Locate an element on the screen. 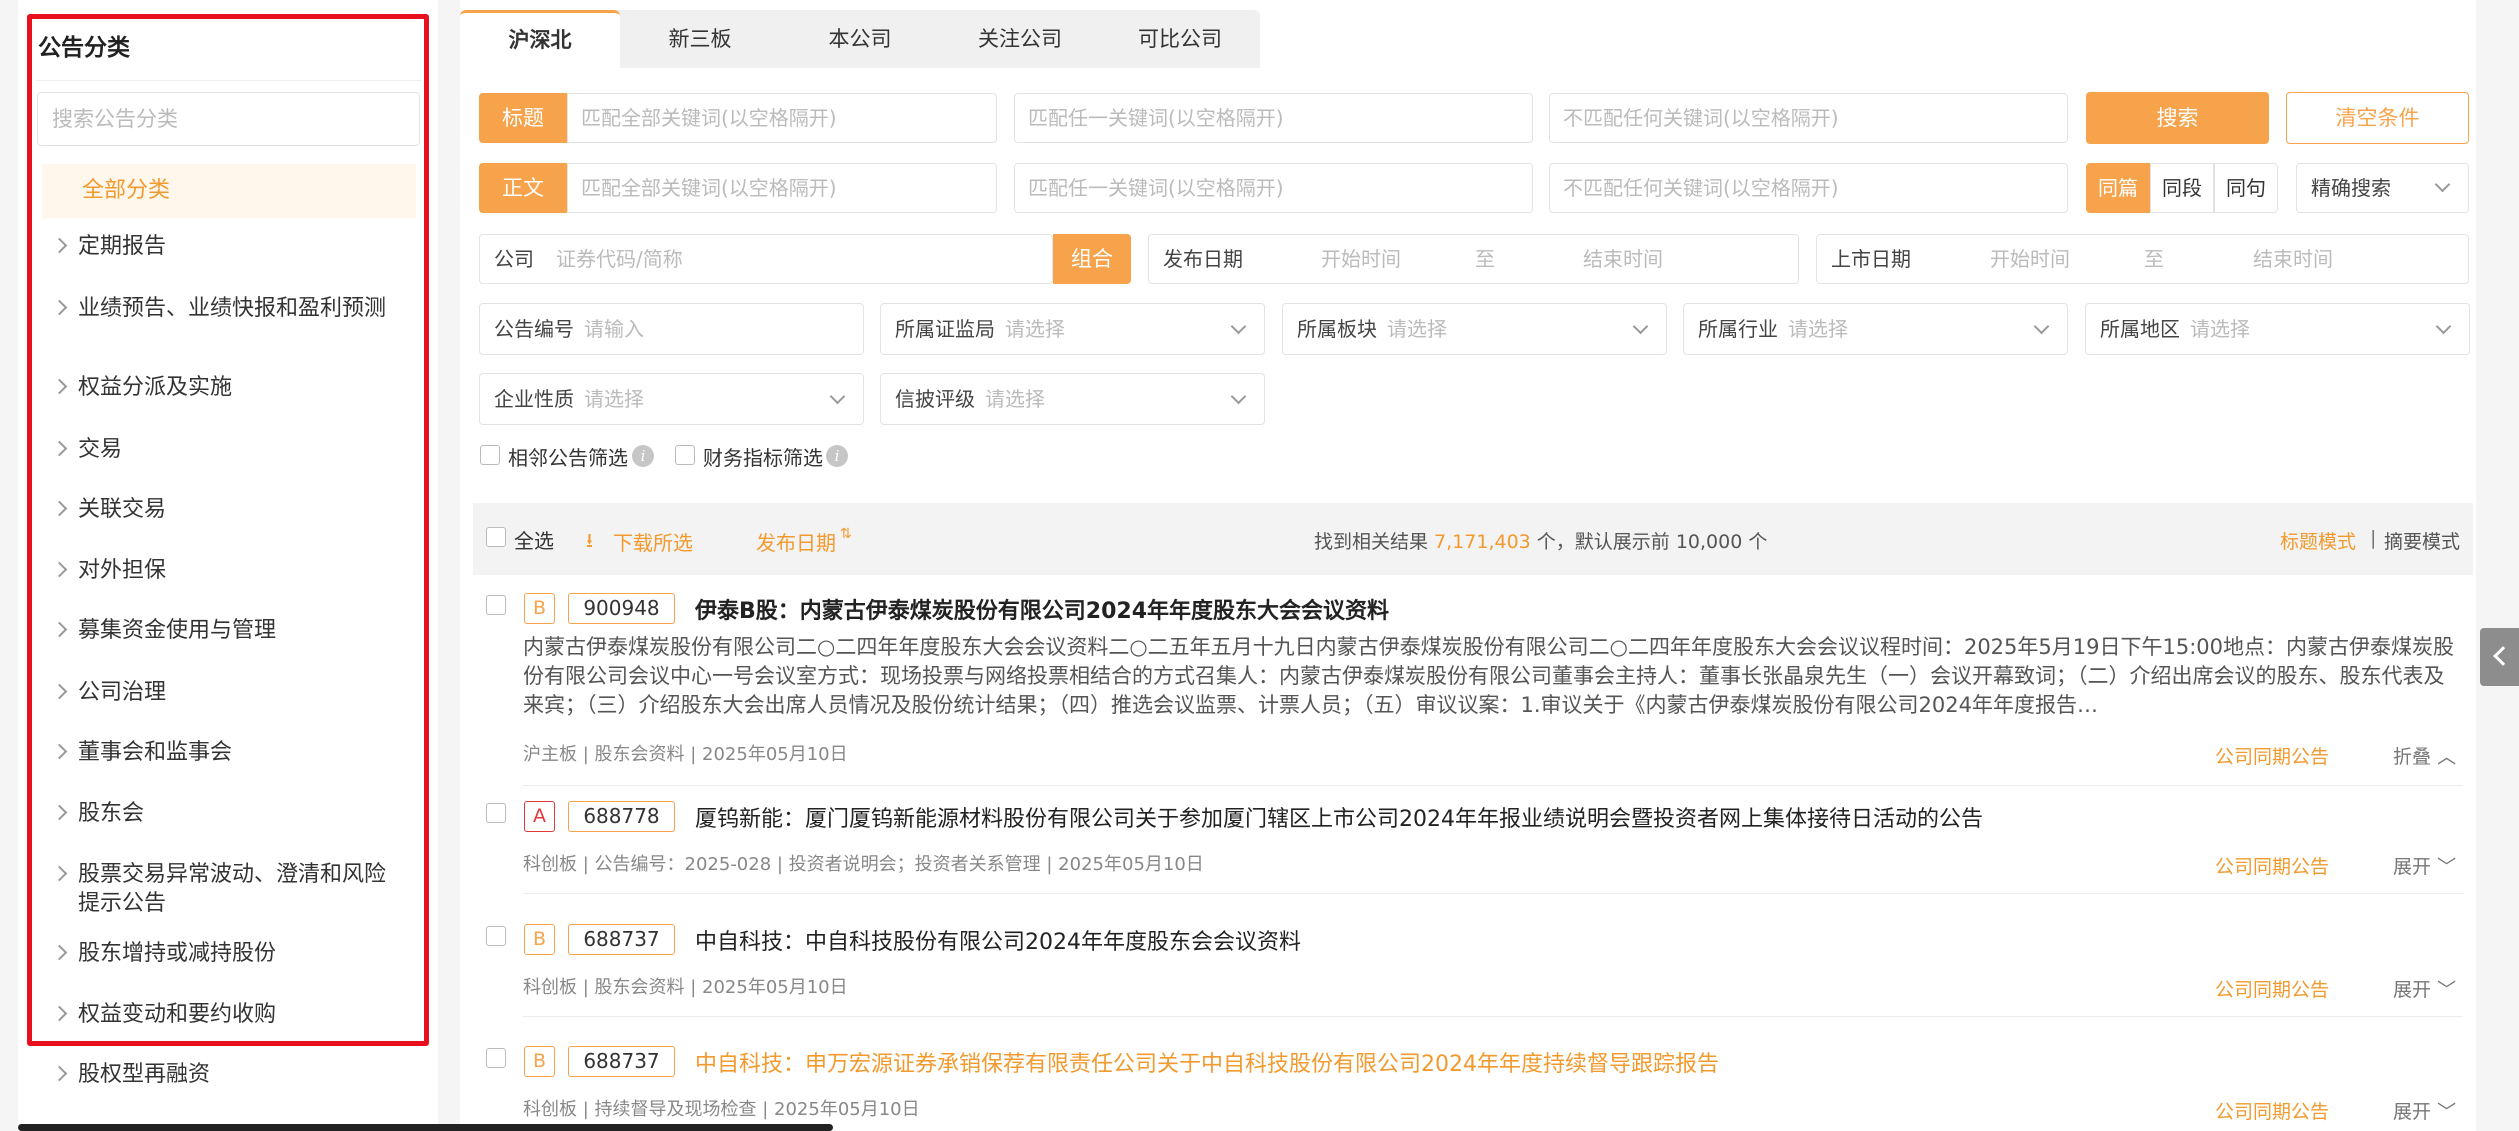 Image resolution: width=2519 pixels, height=1131 pixels. side-panel-toggle is located at coordinates (2499, 657).